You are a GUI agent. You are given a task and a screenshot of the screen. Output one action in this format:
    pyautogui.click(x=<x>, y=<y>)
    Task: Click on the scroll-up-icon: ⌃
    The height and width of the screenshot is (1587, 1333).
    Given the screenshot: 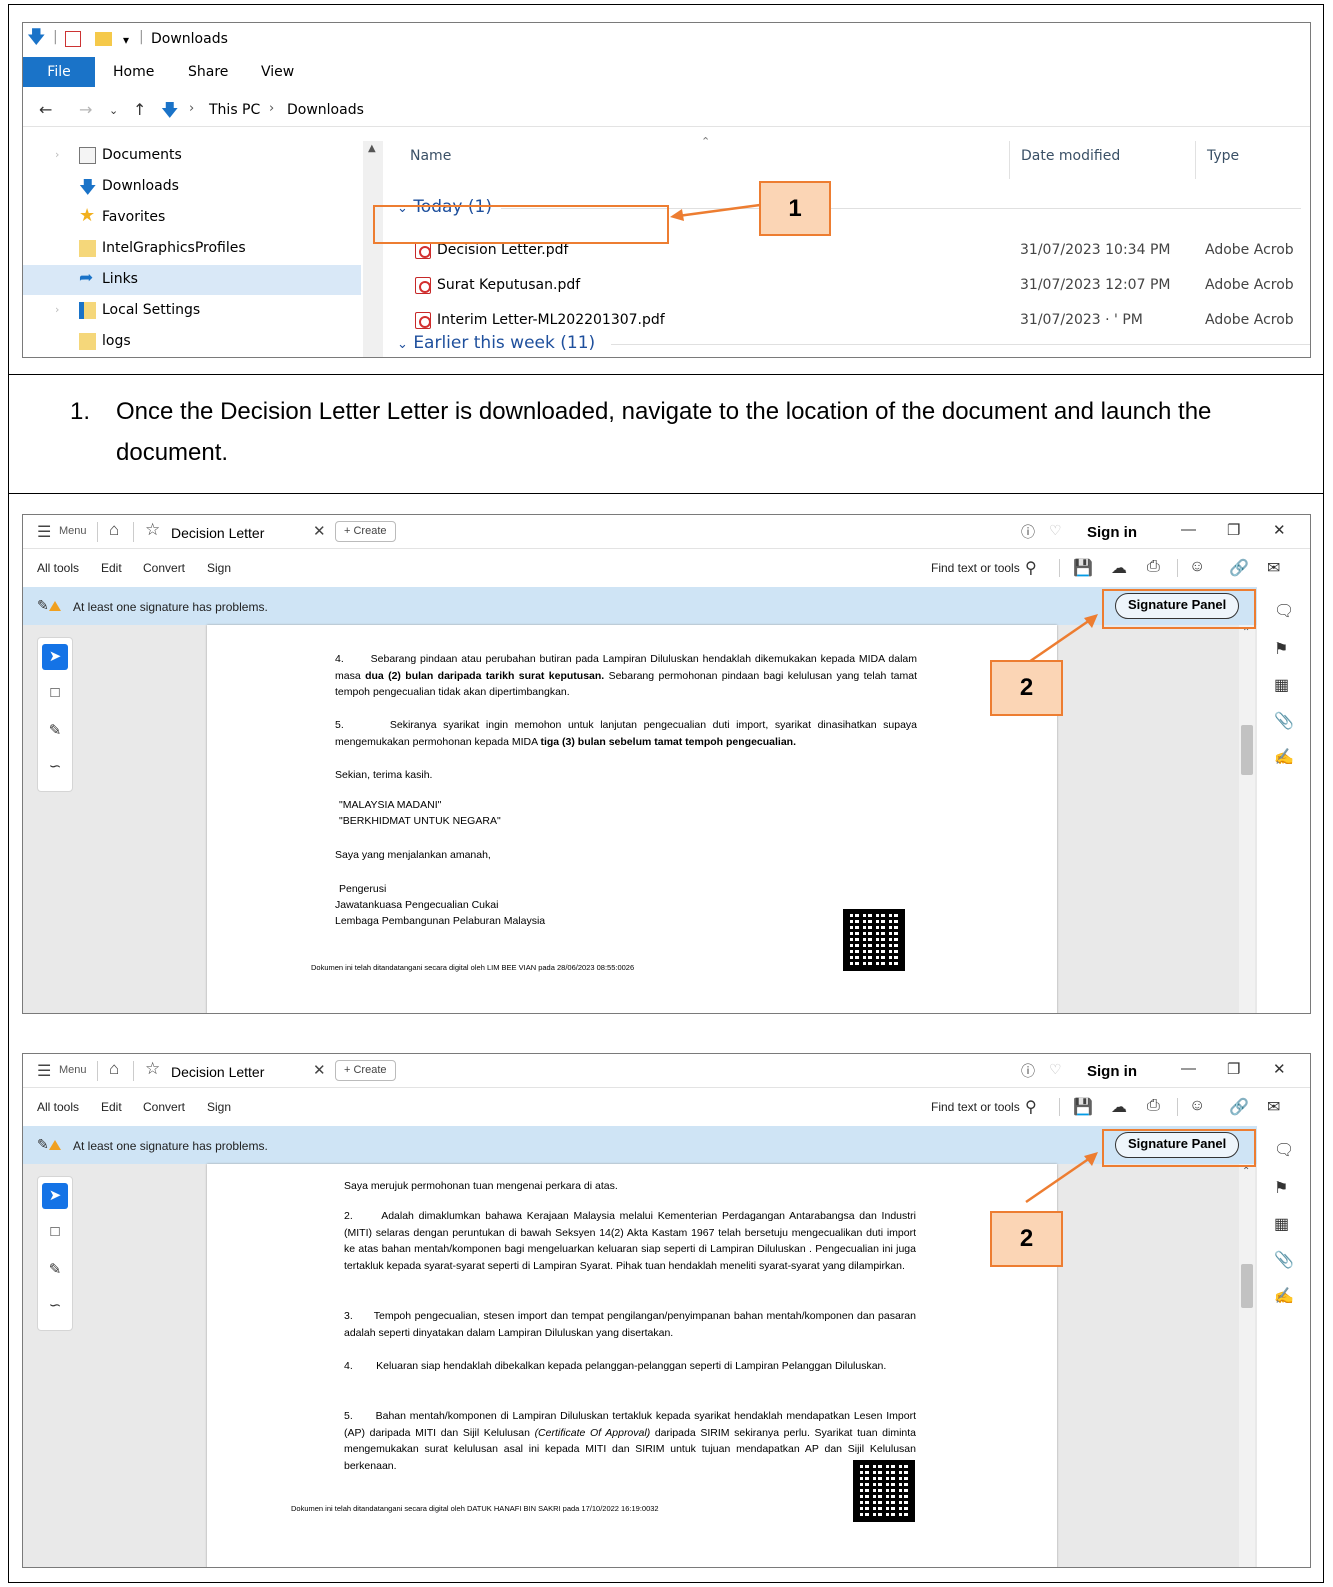 What is the action you would take?
    pyautogui.click(x=1246, y=1171)
    